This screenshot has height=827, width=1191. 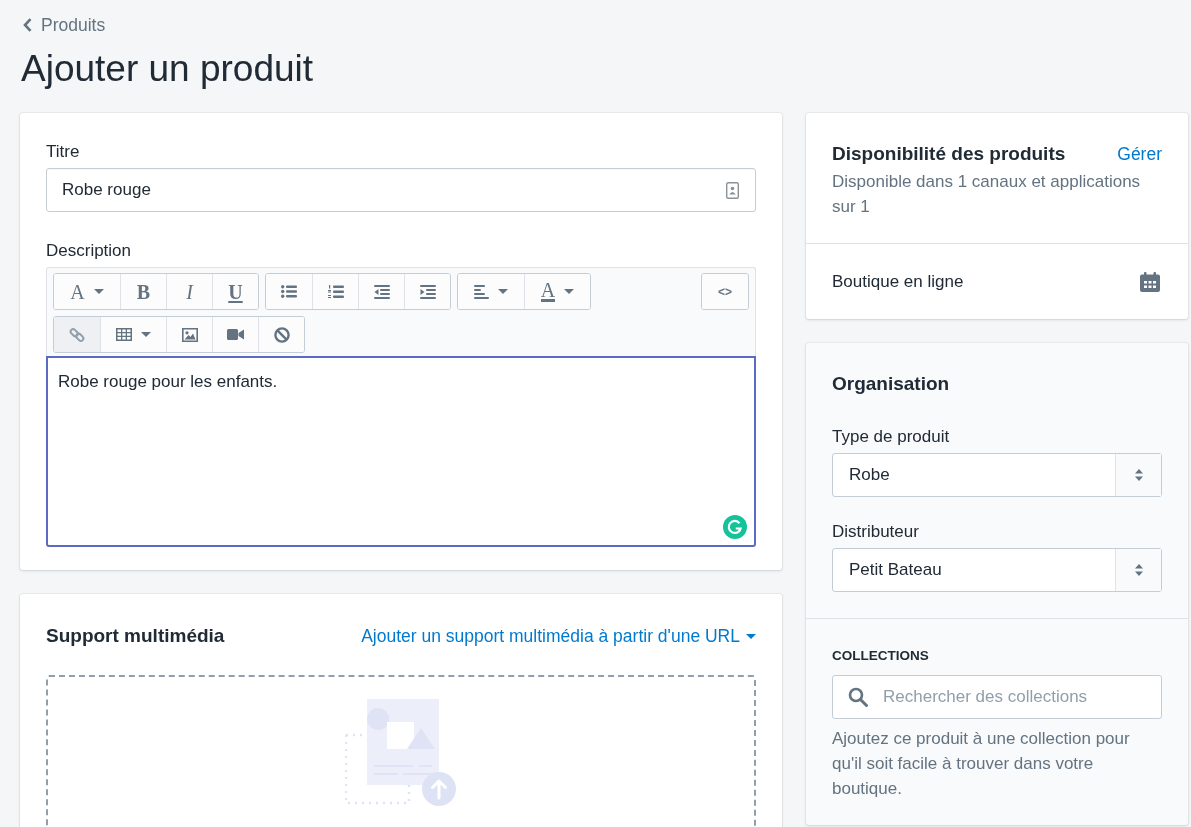 What do you see at coordinates (880, 656) in the screenshot?
I see `section-heading: COLLECTIONS` at bounding box center [880, 656].